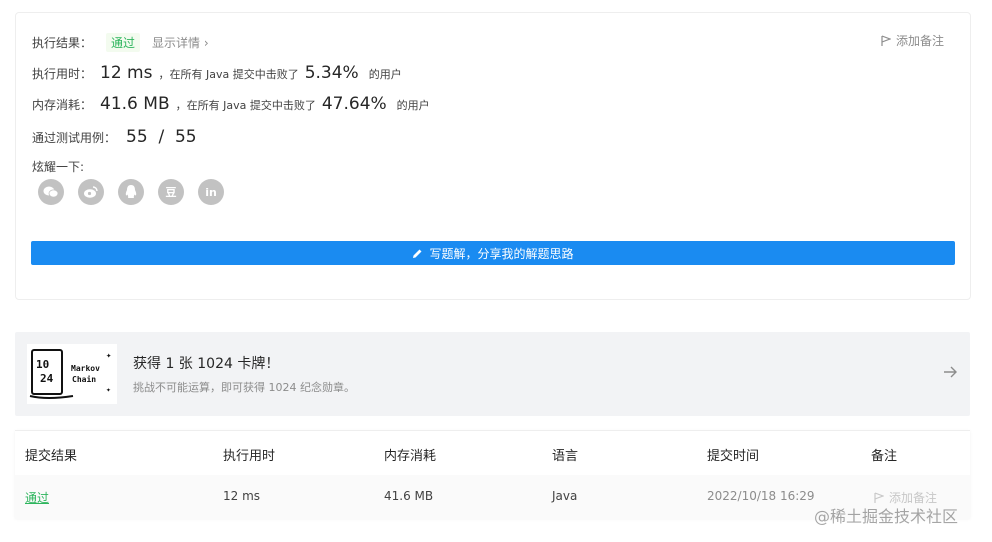 This screenshot has width=992, height=542. I want to click on write-solution-button: 写题解，分享我的解题思路, so click(493, 253).